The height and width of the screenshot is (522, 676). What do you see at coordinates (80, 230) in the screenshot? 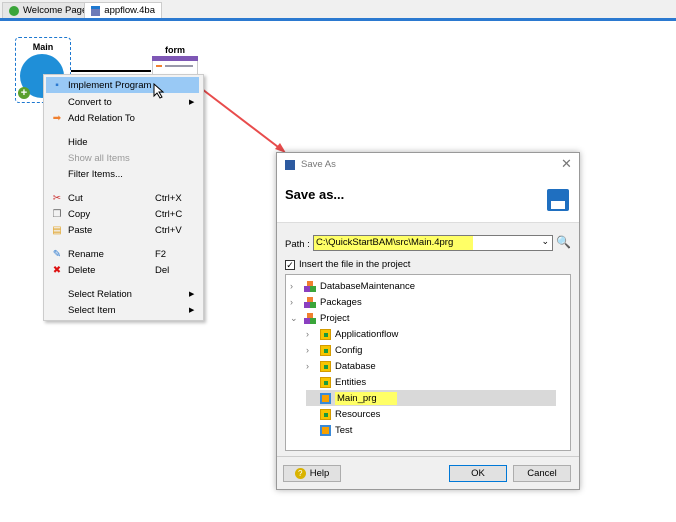
I see `menu-item-label: Paste` at bounding box center [80, 230].